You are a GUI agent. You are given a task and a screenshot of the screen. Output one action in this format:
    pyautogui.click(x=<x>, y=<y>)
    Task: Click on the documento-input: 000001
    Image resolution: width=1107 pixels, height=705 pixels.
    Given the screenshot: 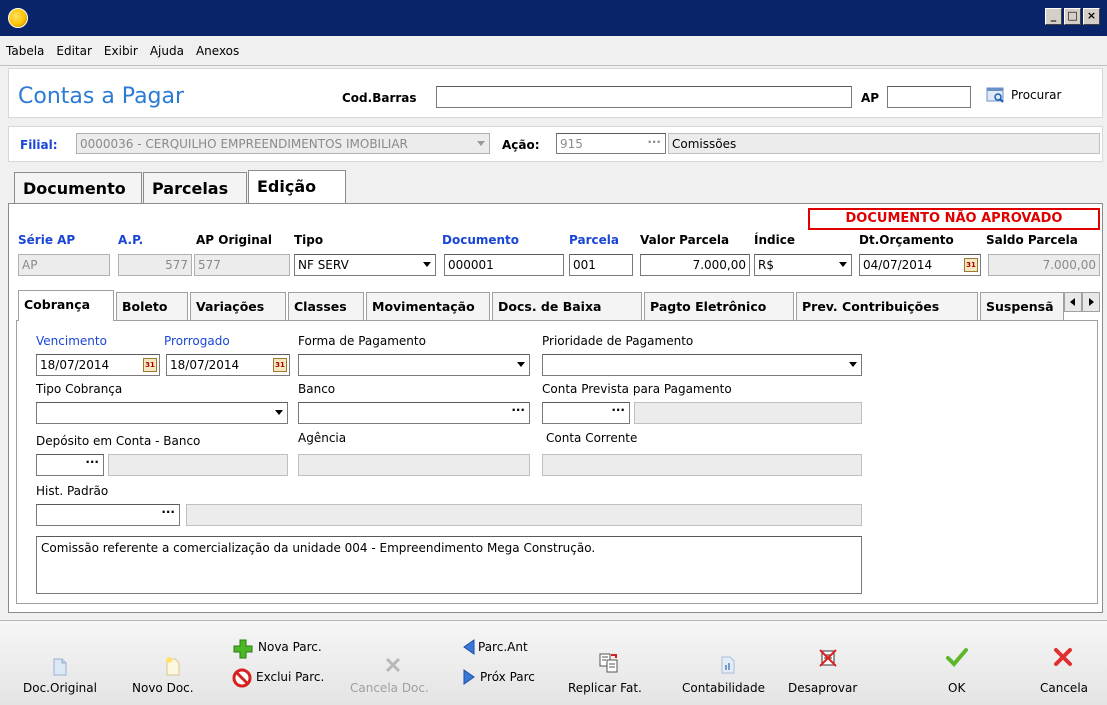 What is the action you would take?
    pyautogui.click(x=504, y=265)
    